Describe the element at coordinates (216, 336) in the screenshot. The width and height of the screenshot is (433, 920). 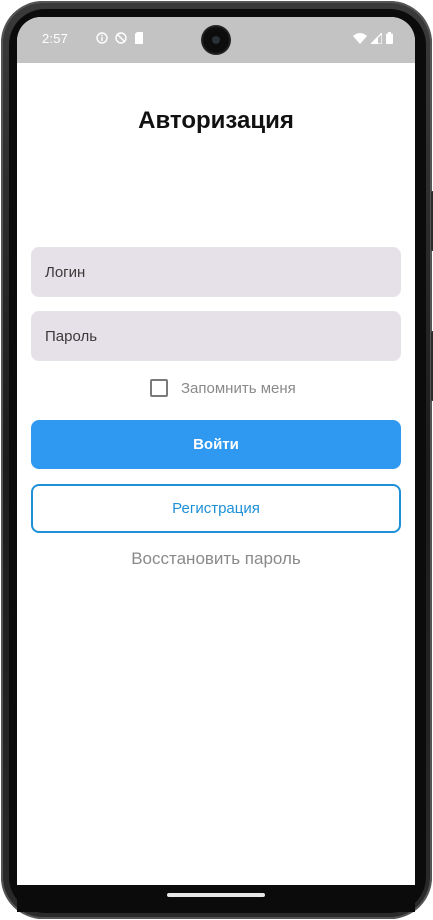
I see `password-input` at that location.